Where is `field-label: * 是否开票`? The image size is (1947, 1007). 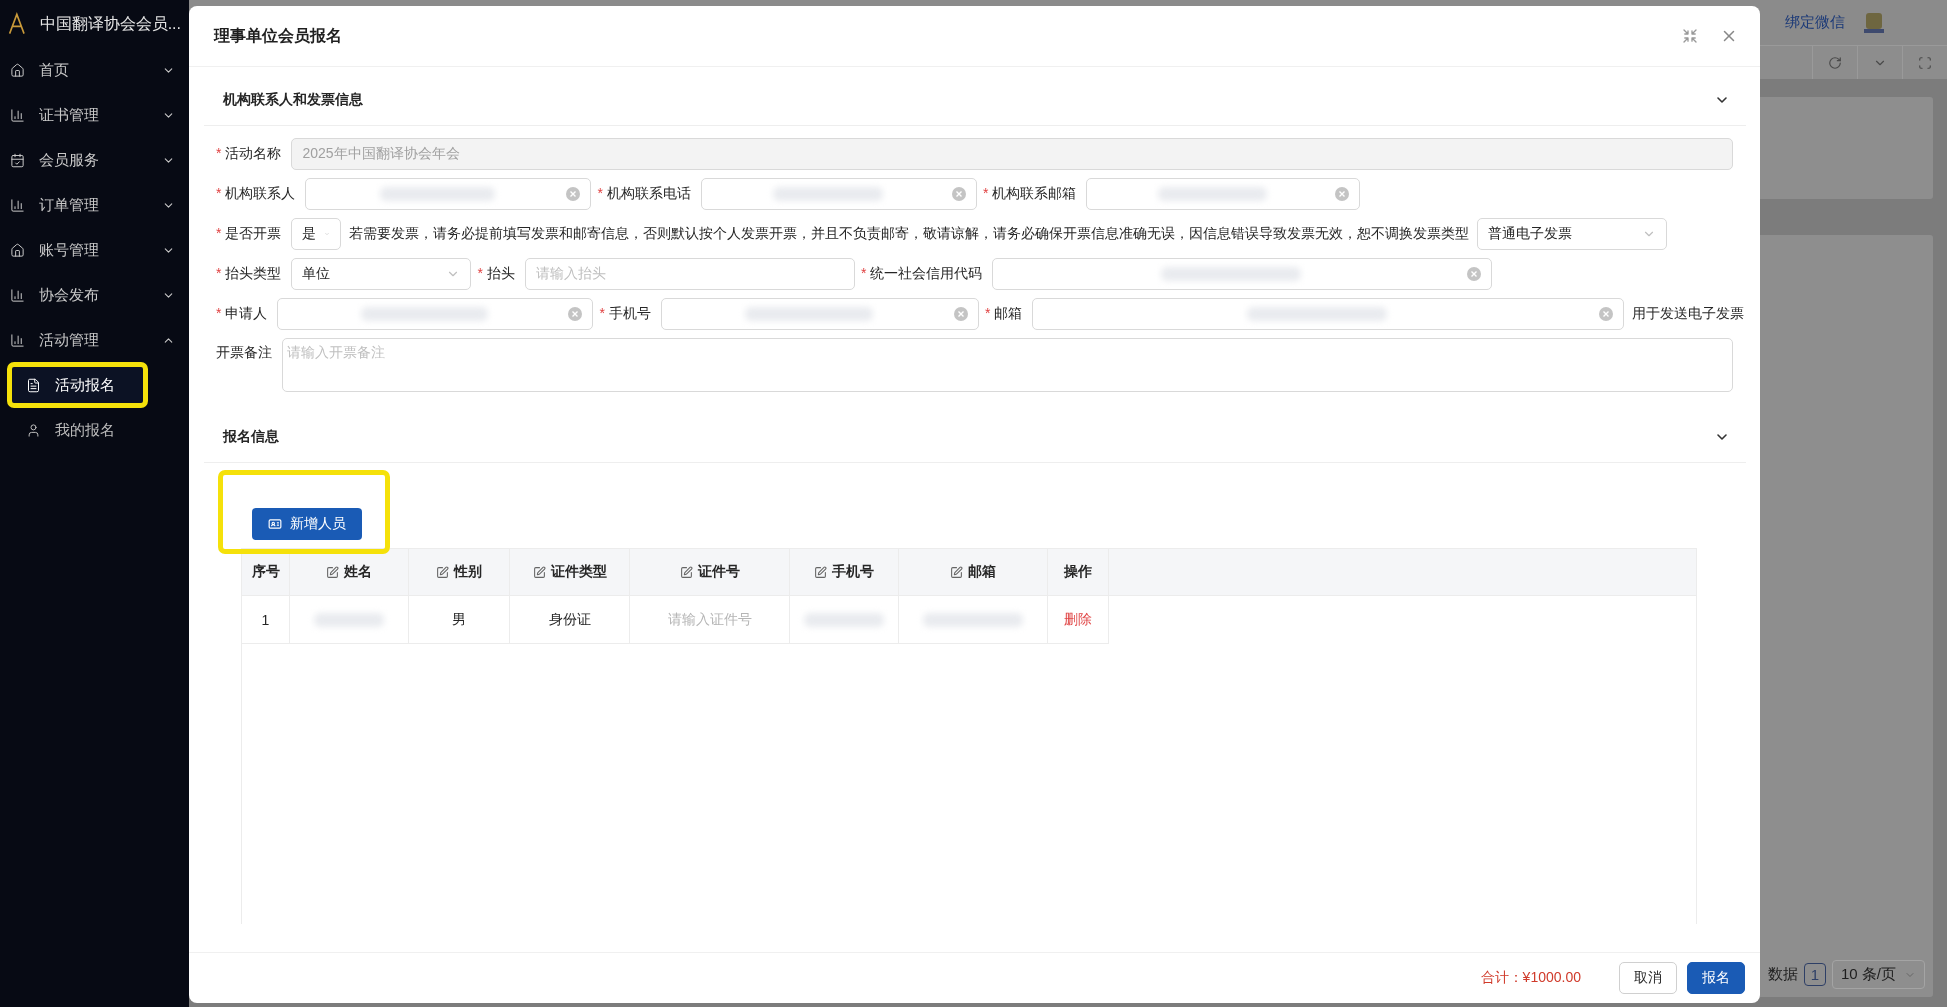 field-label: * 是否开票 is located at coordinates (249, 234).